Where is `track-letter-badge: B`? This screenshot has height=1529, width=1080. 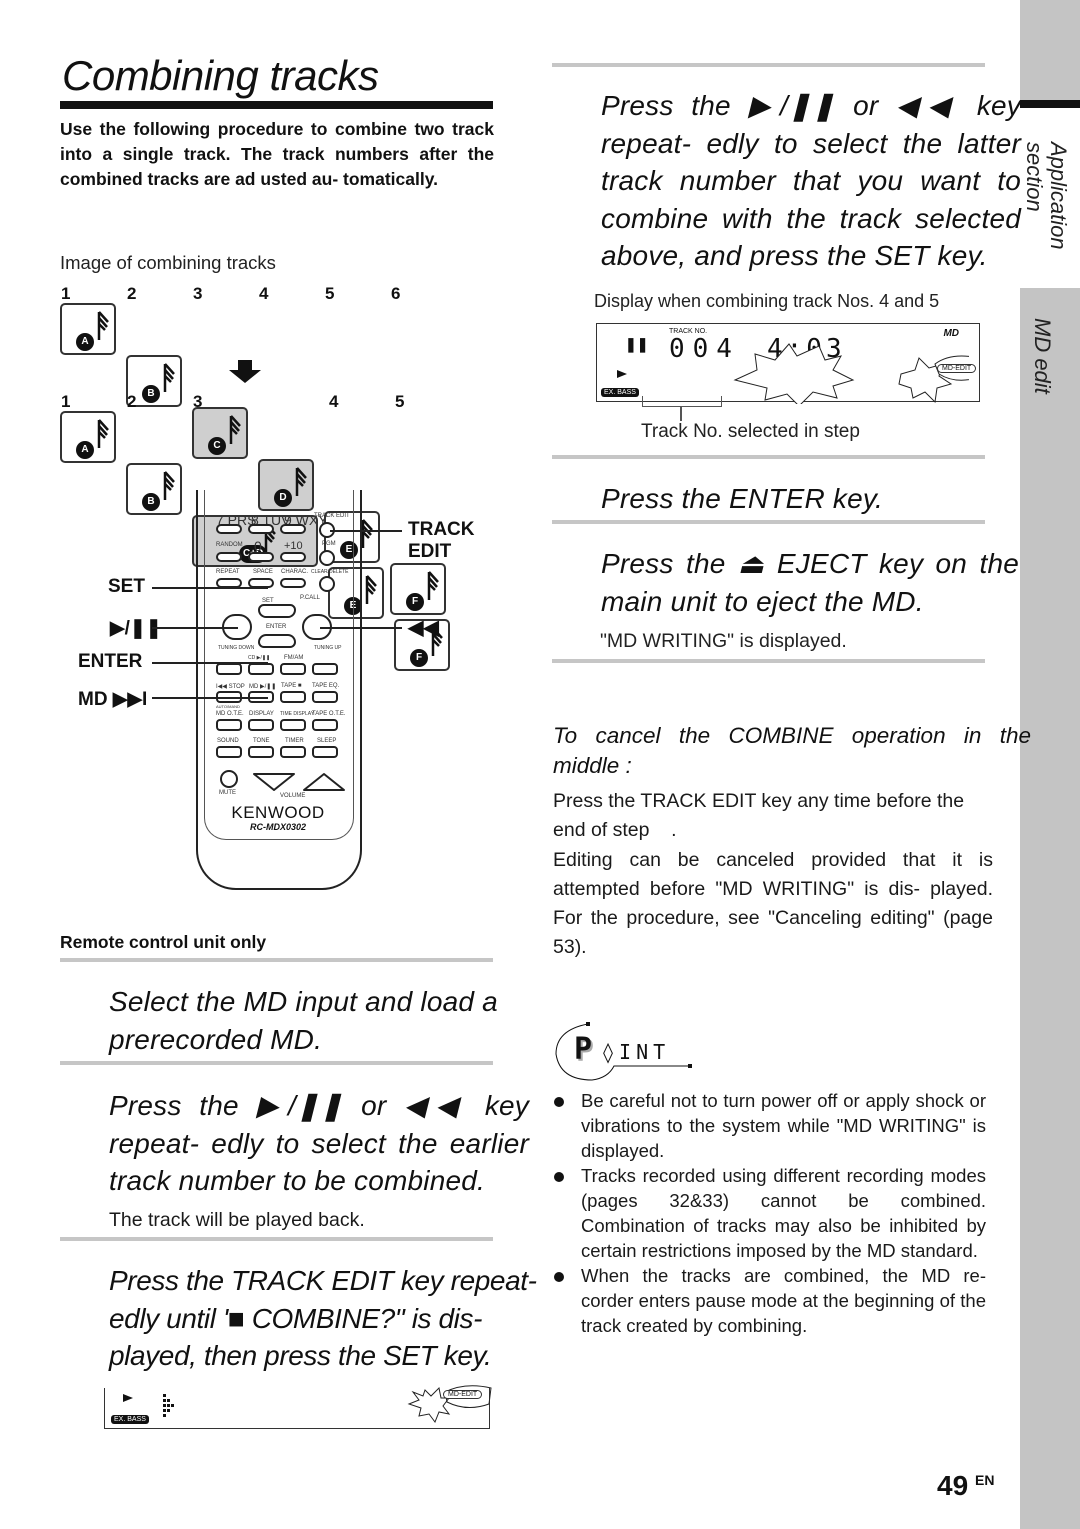
track-letter-badge: B is located at coordinates (151, 502).